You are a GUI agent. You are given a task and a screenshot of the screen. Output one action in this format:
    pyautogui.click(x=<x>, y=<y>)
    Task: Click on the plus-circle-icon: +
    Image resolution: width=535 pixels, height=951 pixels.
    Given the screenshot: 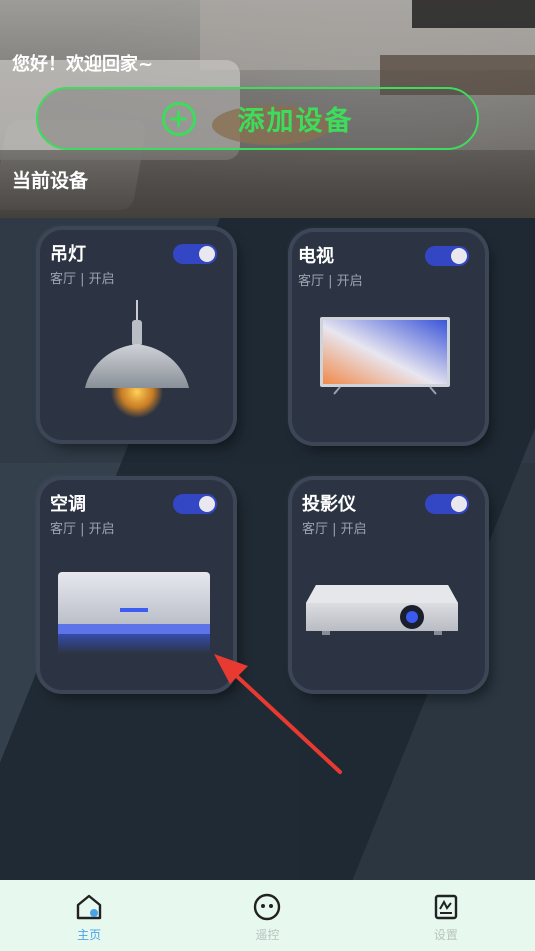 What is the action you would take?
    pyautogui.click(x=178, y=118)
    